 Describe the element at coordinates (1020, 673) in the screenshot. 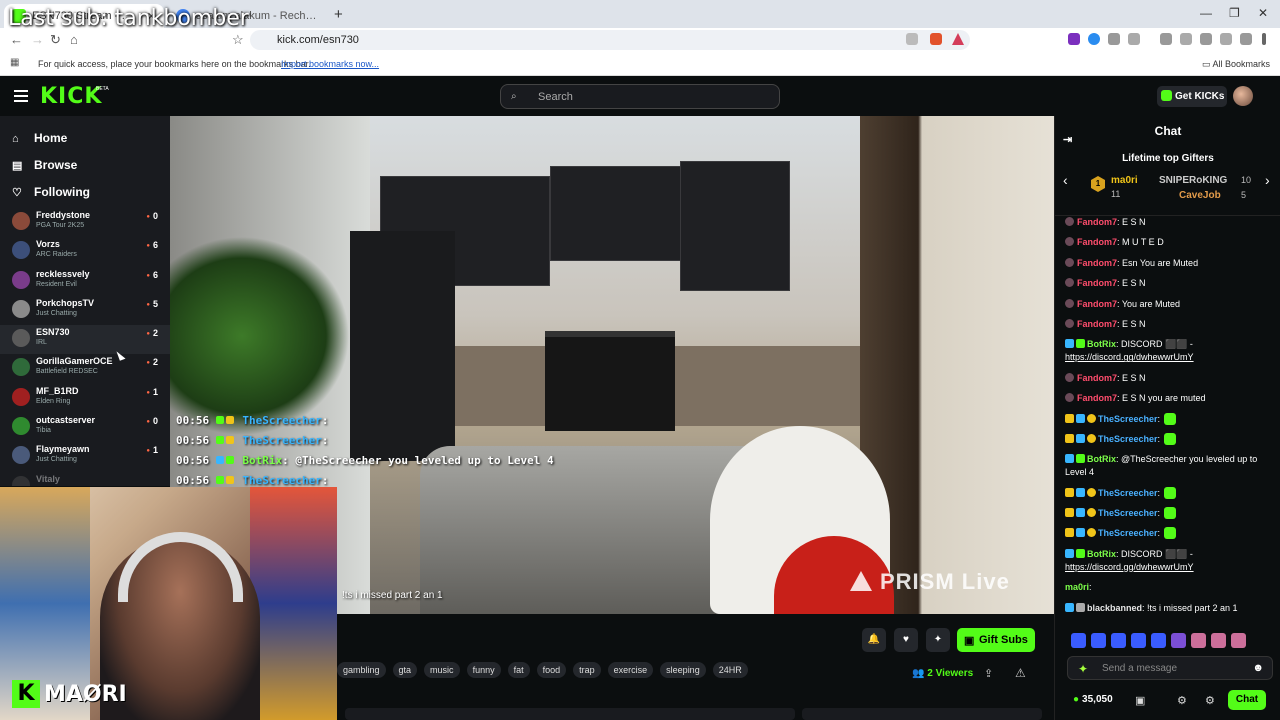

I see `warning-icon: ⚠` at that location.